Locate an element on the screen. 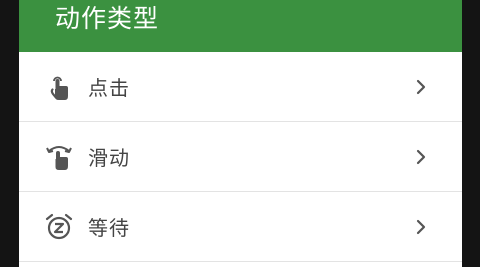  action-item-label: 点击 is located at coordinates (109, 88).